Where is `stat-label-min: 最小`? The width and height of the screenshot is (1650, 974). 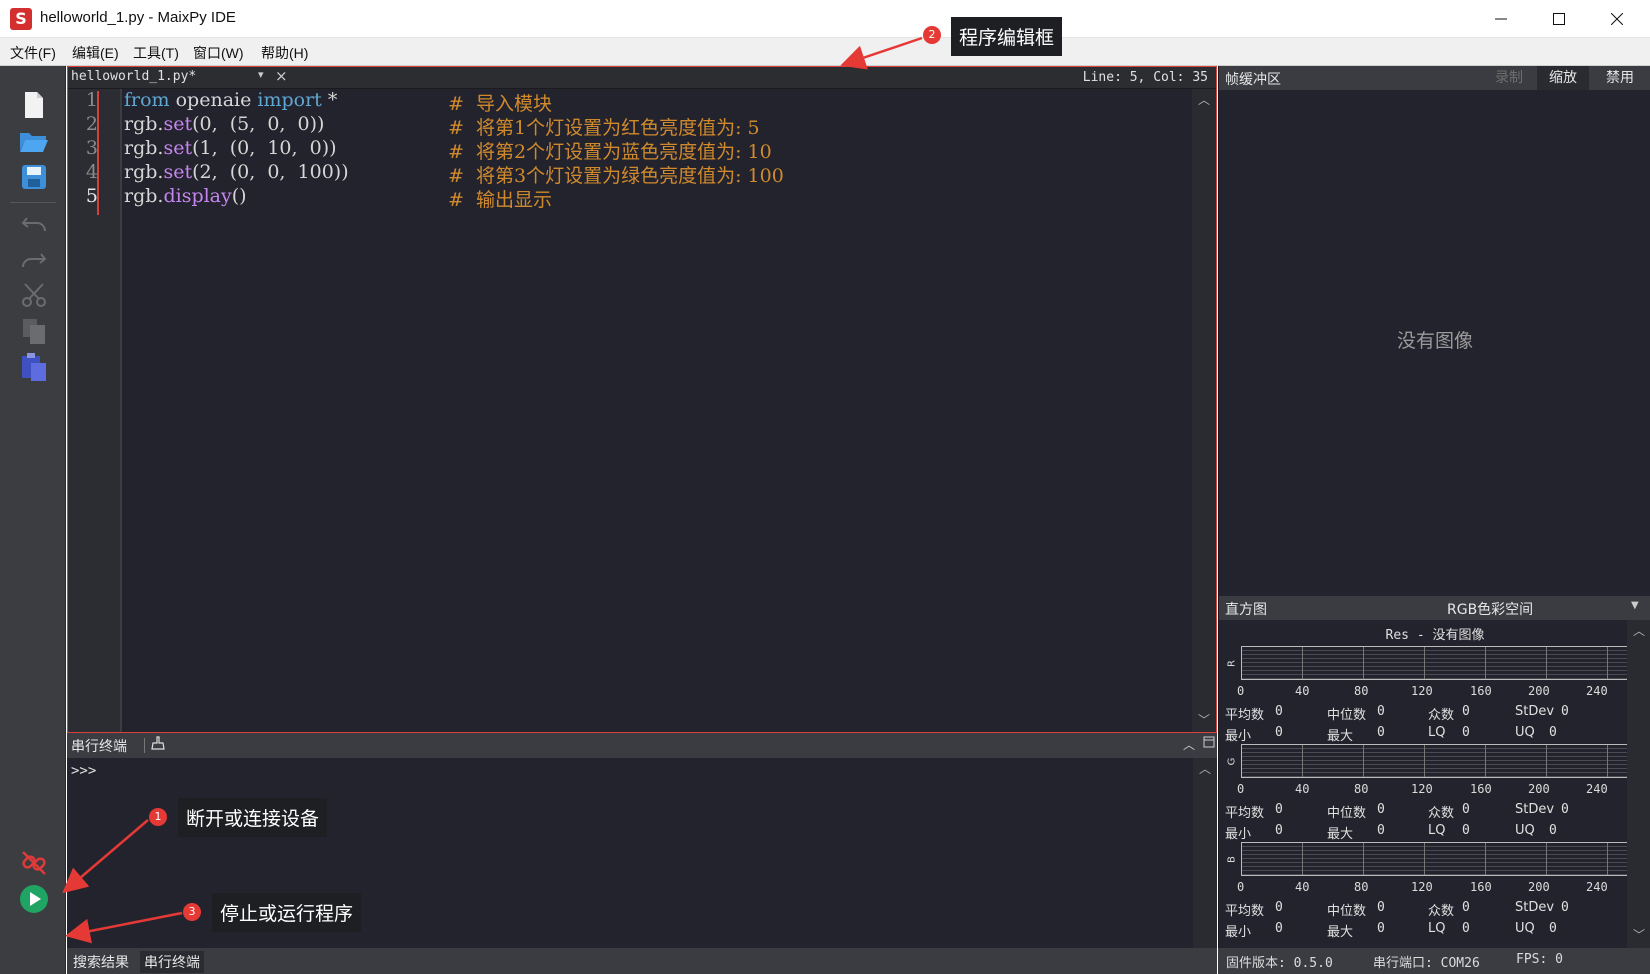
stat-label-min: 最小 is located at coordinates (1238, 932).